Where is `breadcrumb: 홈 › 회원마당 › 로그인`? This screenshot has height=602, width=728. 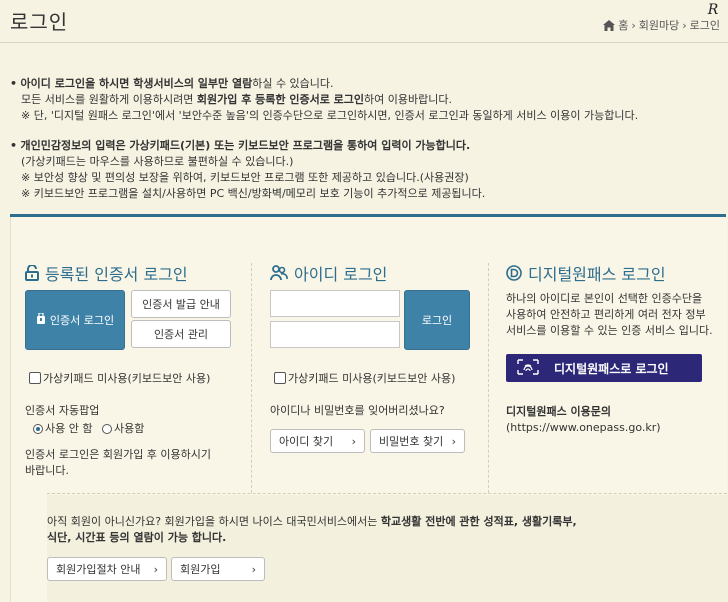 breadcrumb: 홈 › 회원마당 › 로그인 is located at coordinates (661, 25).